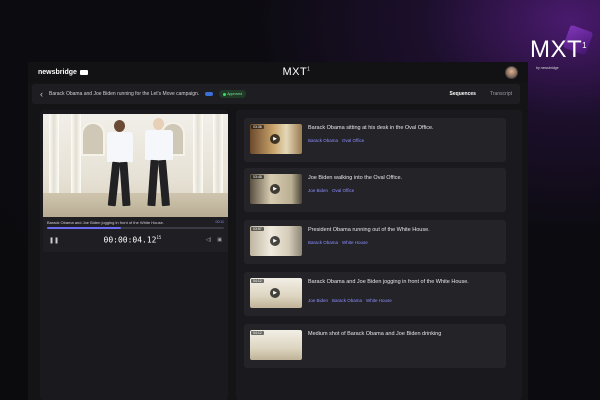  I want to click on sequence-timecode: 03:36, so click(257, 127).